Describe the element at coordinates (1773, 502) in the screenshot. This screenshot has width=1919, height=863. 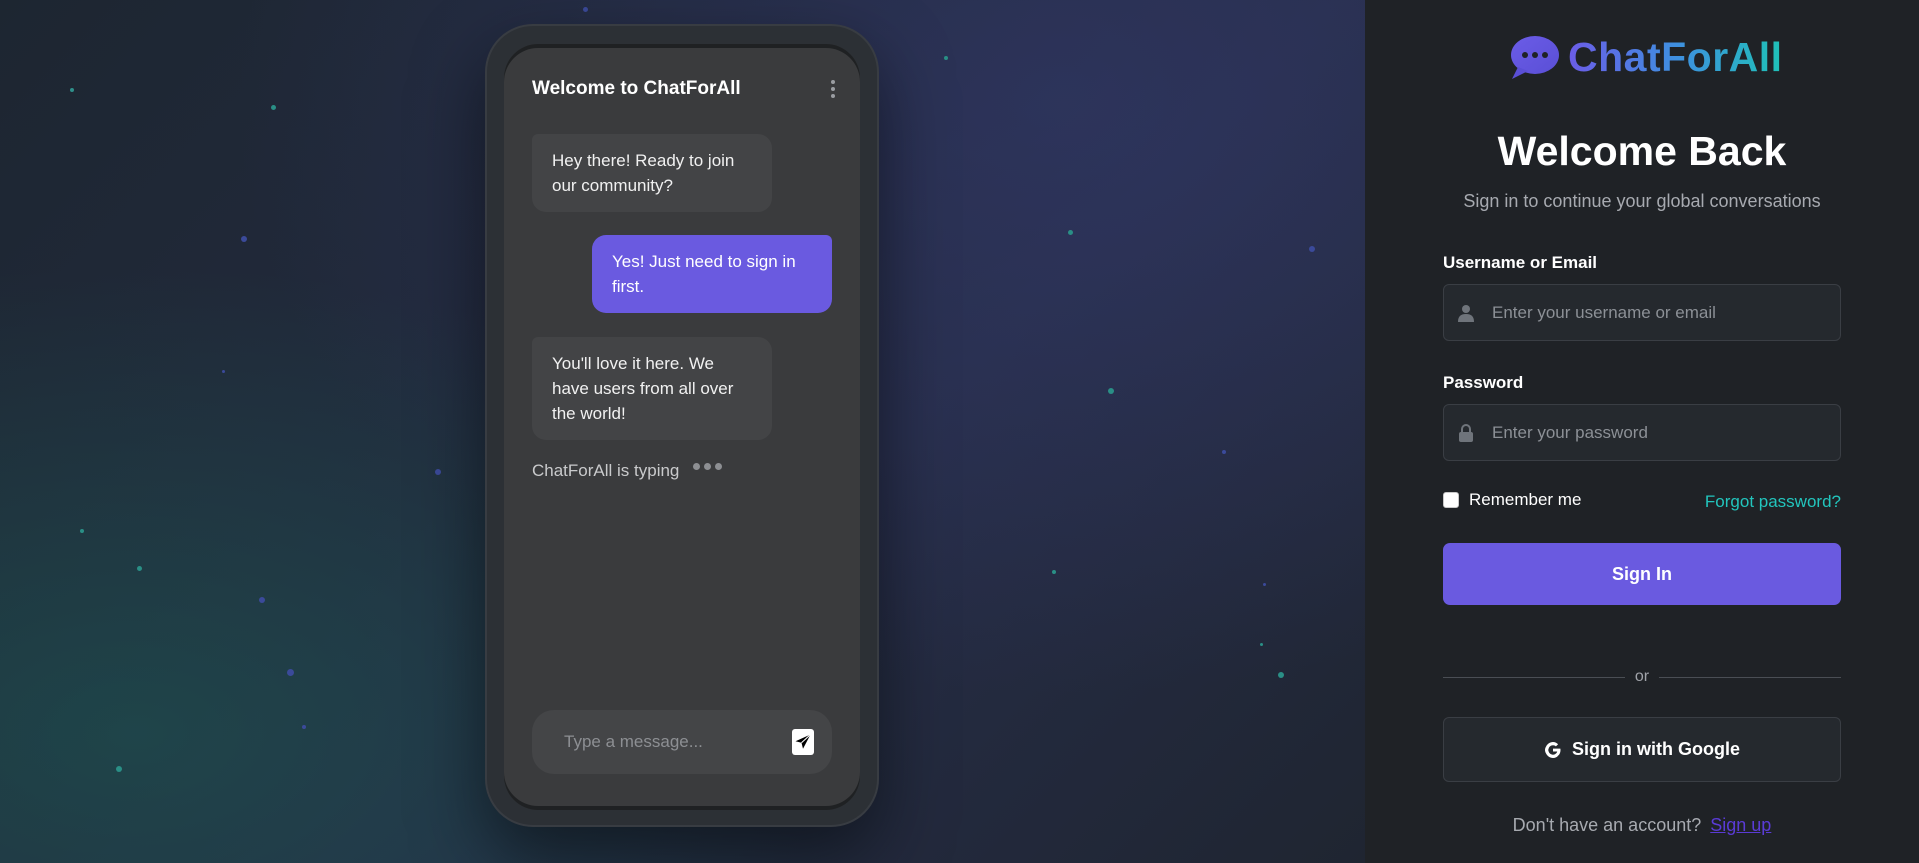
I see `forgot-password-link: Forgot password?` at that location.